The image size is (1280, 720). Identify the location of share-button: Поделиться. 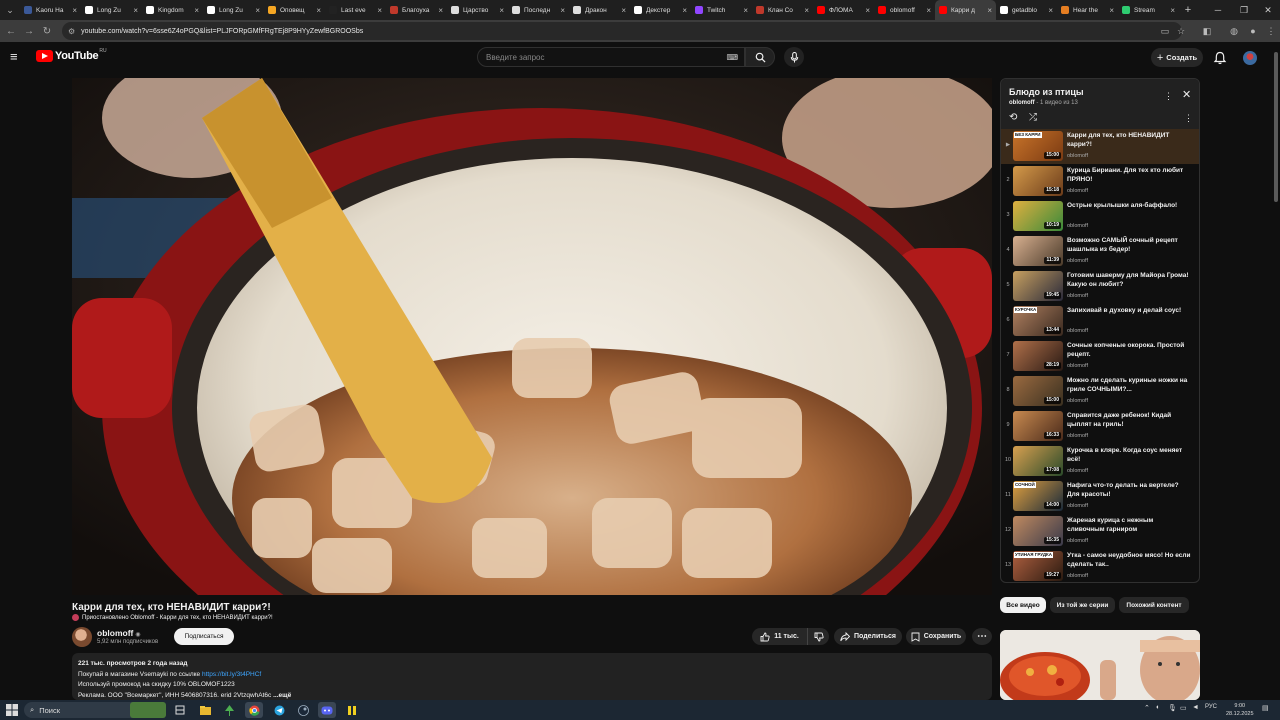
(868, 636).